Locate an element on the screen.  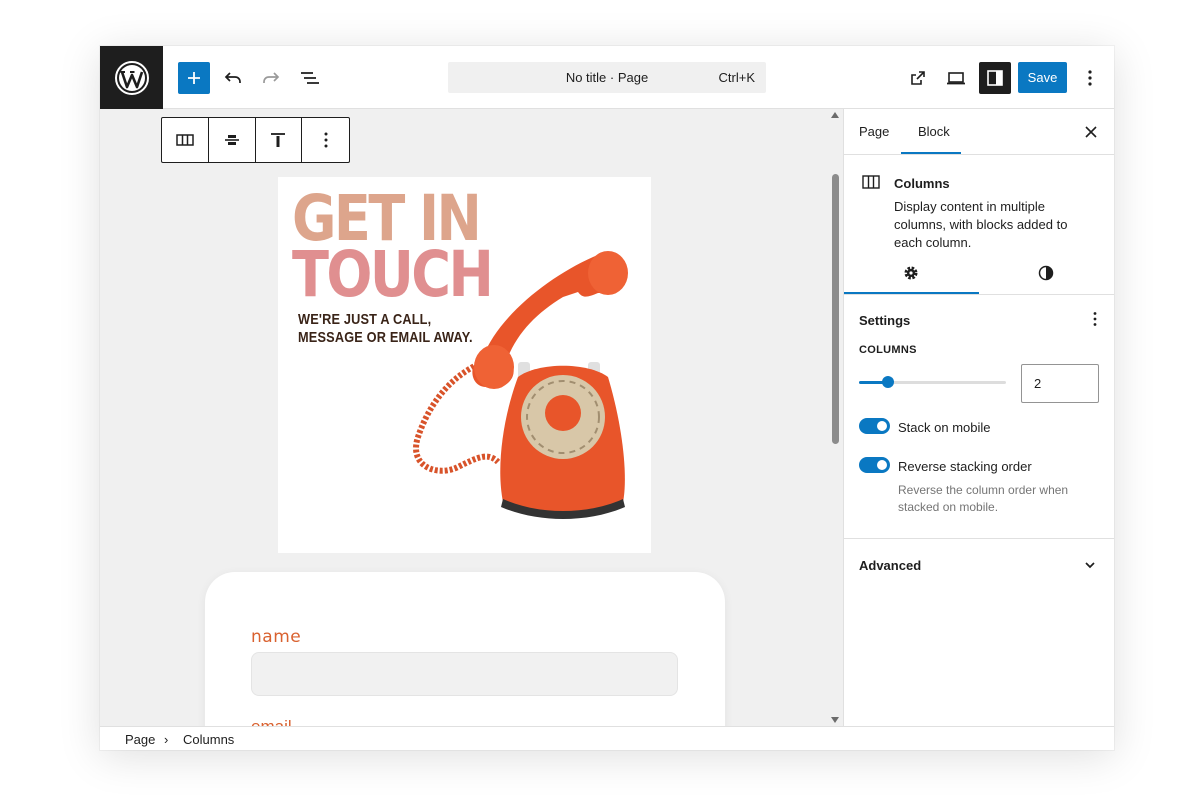
active-subtab-indicator is located at coordinates (911, 293).